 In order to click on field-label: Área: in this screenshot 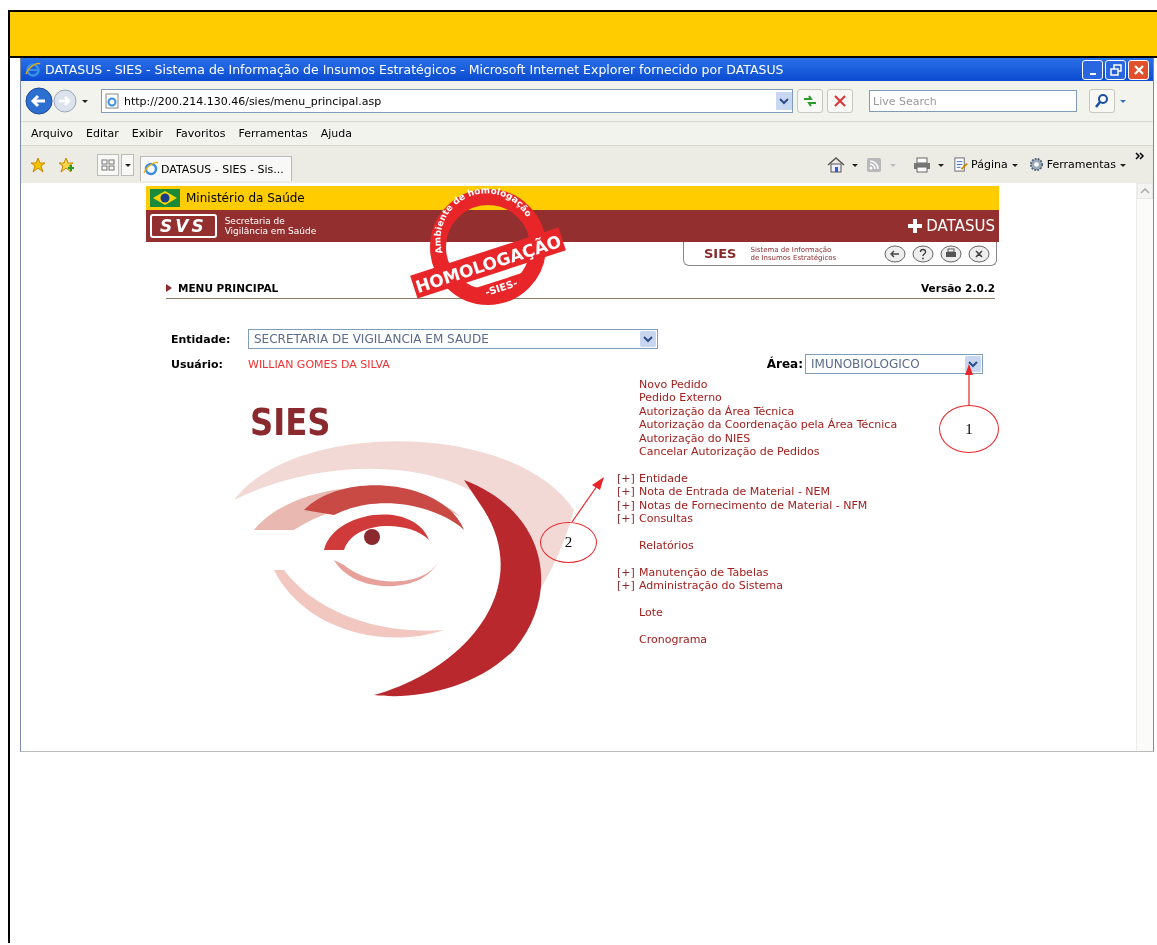, I will do `click(784, 364)`.